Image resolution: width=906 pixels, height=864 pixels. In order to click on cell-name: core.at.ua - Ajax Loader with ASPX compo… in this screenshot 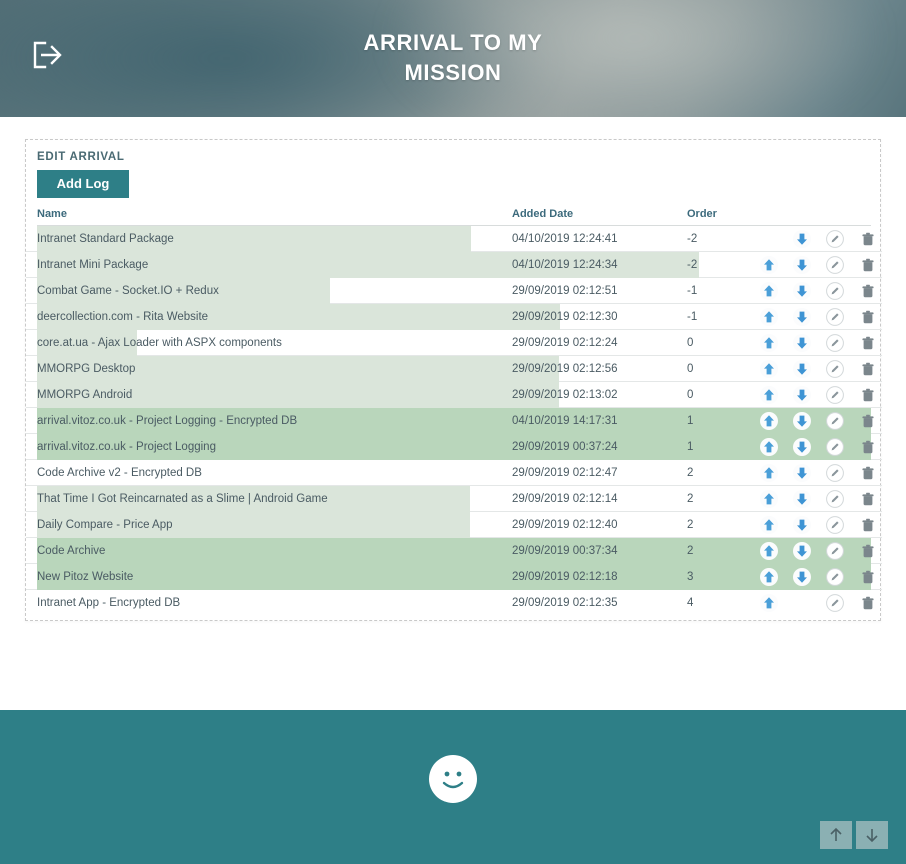, I will do `click(159, 343)`.